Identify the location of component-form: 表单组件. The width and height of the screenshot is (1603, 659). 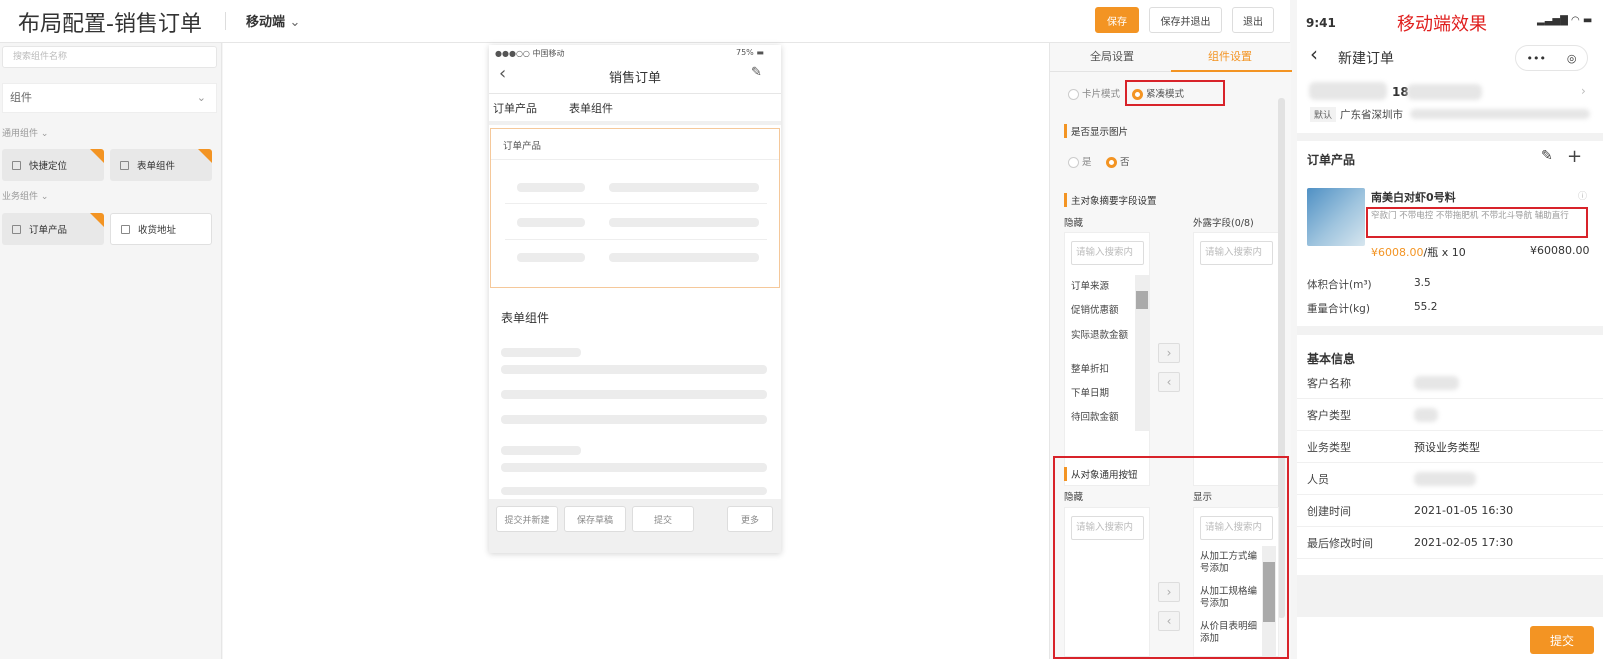
(161, 165).